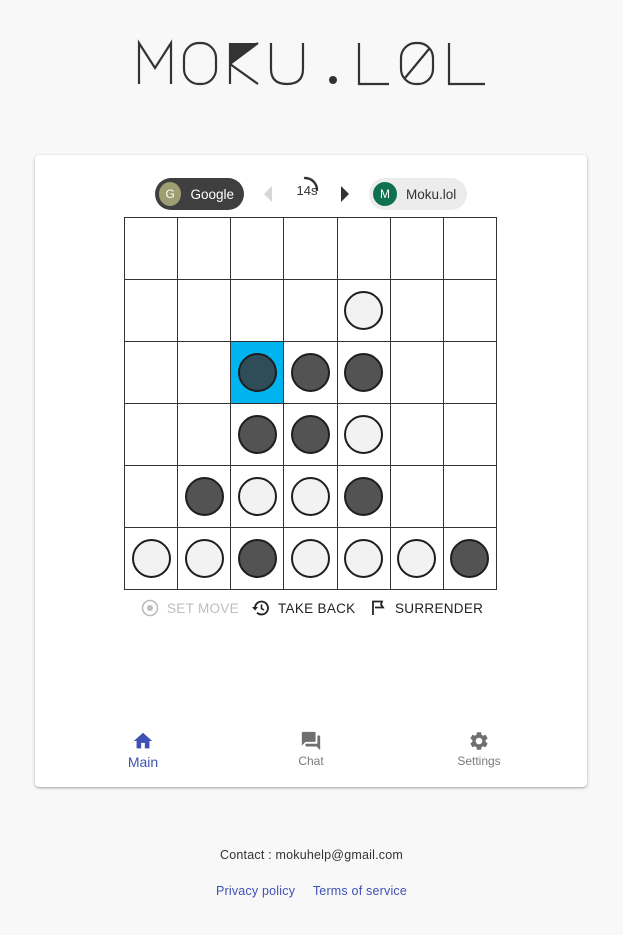 The width and height of the screenshot is (623, 935). What do you see at coordinates (143, 750) in the screenshot?
I see `tab-main: Main` at bounding box center [143, 750].